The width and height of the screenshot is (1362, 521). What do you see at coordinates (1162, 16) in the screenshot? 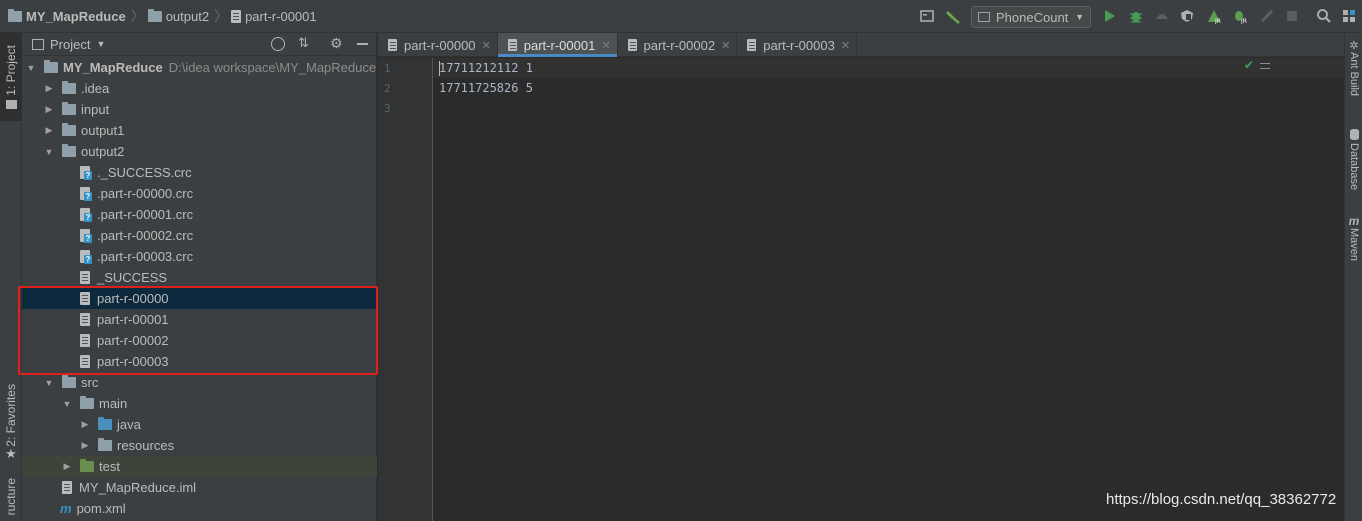
I see `coverage-icon` at bounding box center [1162, 16].